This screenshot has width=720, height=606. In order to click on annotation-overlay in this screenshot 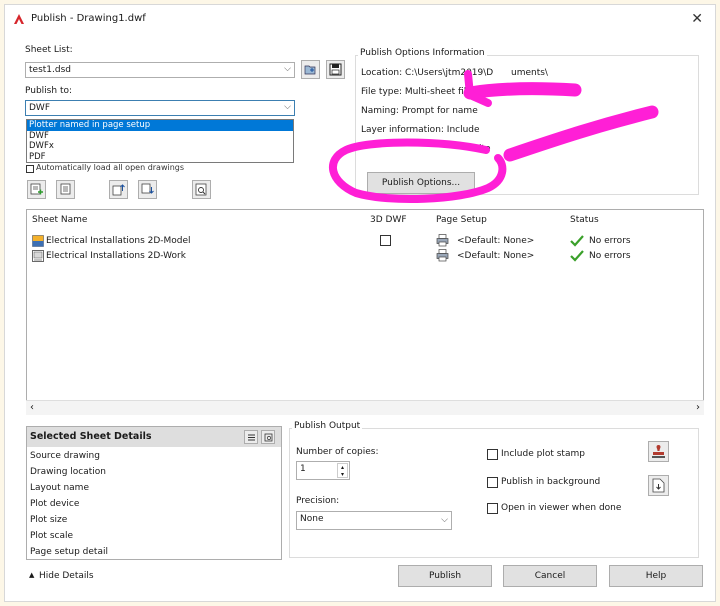, I will do `click(493, 137)`.